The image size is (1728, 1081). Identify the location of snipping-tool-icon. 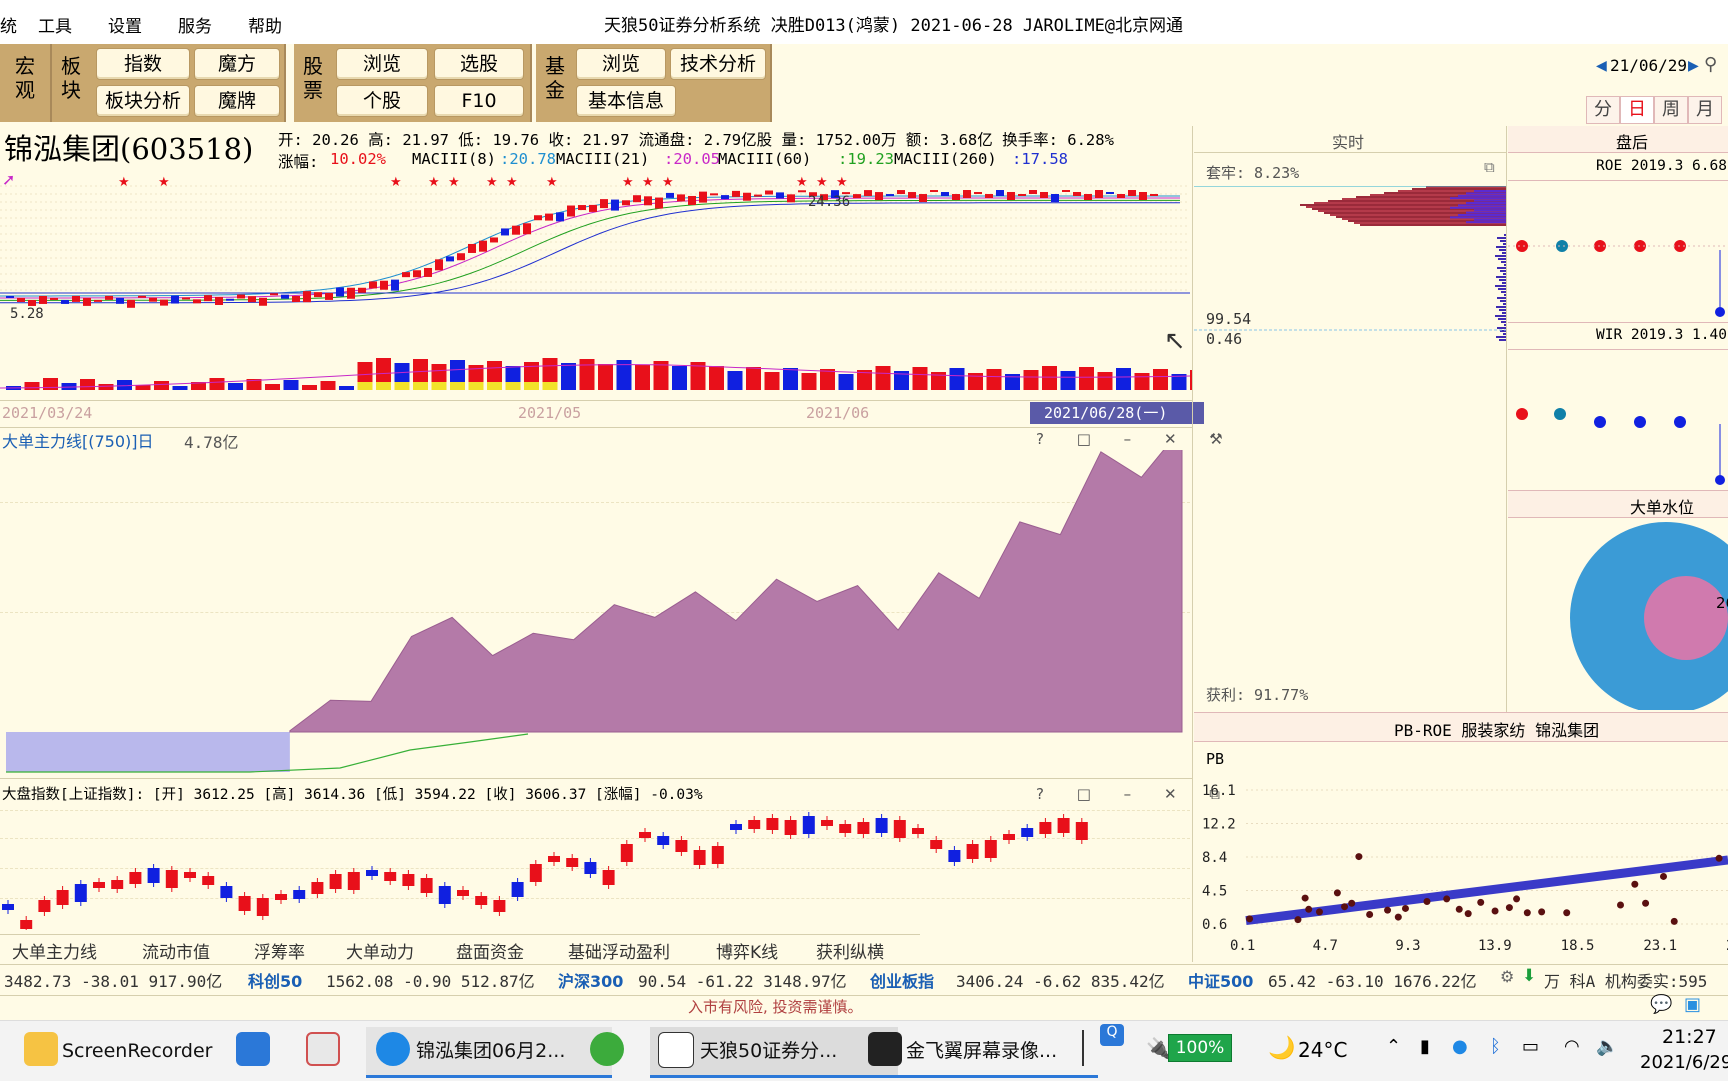
(323, 1049).